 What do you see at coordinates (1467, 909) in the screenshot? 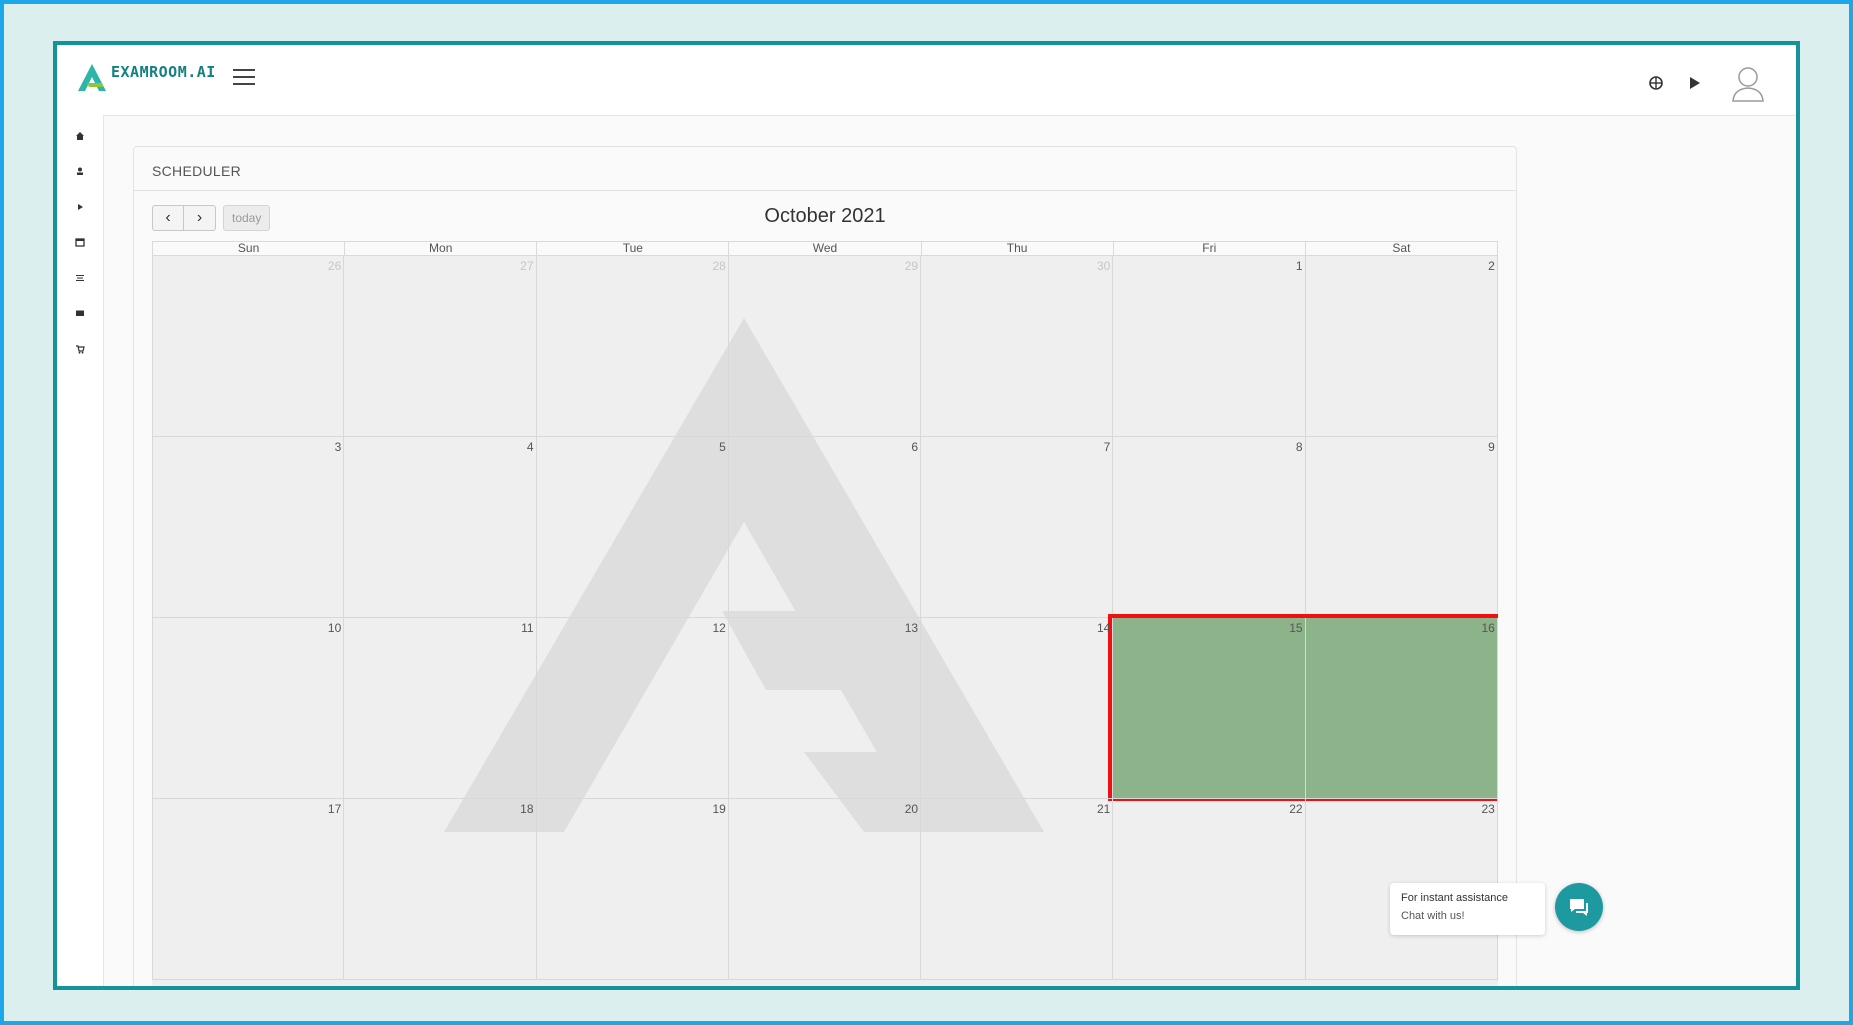
I see `chat-prompt: For instant assistance Chat with us!` at bounding box center [1467, 909].